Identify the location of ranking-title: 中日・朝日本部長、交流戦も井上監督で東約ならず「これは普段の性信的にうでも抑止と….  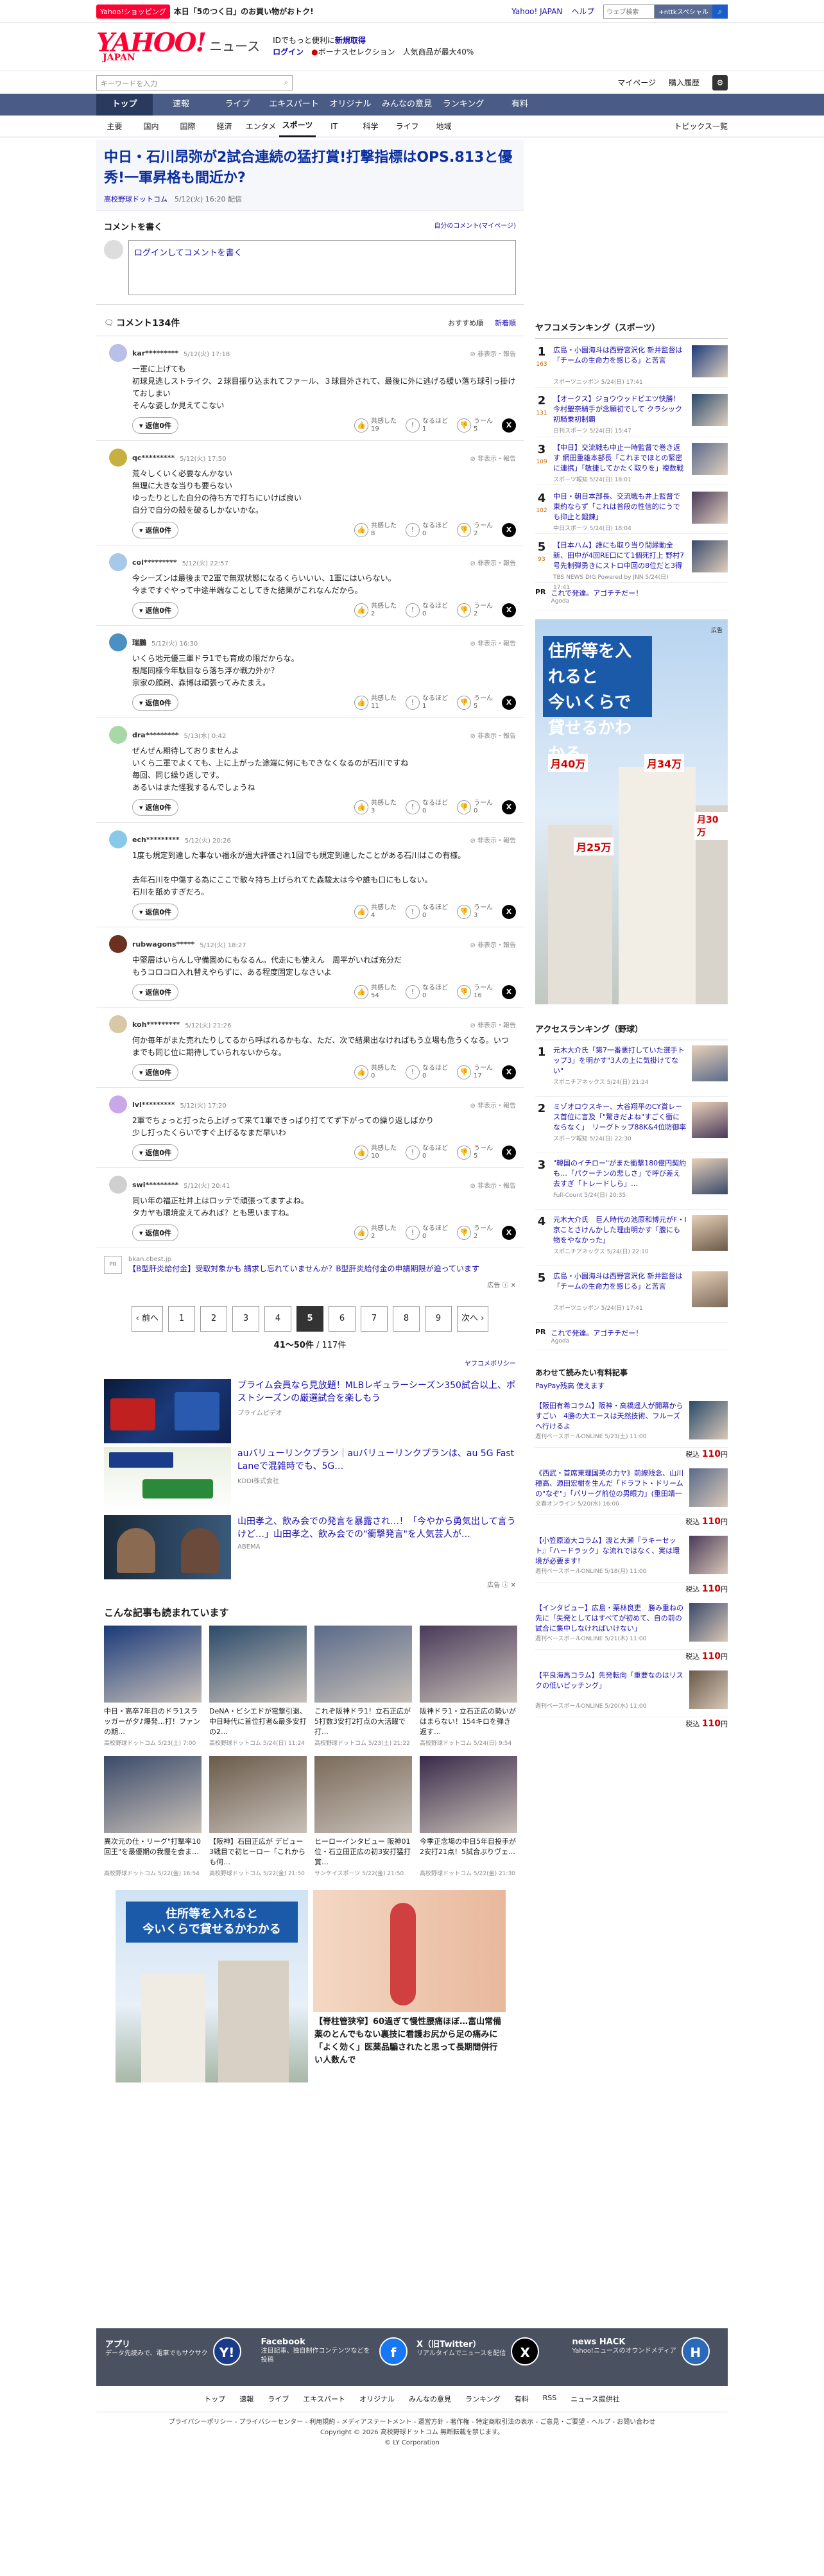
(620, 507).